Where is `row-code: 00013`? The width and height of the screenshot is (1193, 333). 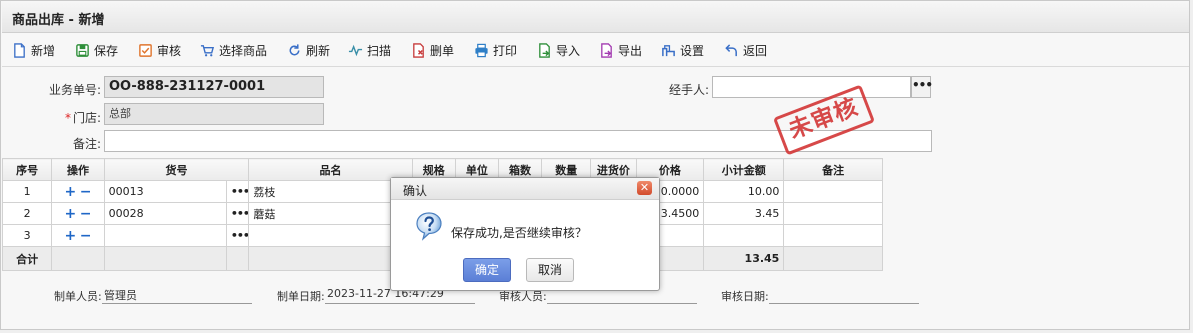 row-code: 00013 is located at coordinates (165, 191).